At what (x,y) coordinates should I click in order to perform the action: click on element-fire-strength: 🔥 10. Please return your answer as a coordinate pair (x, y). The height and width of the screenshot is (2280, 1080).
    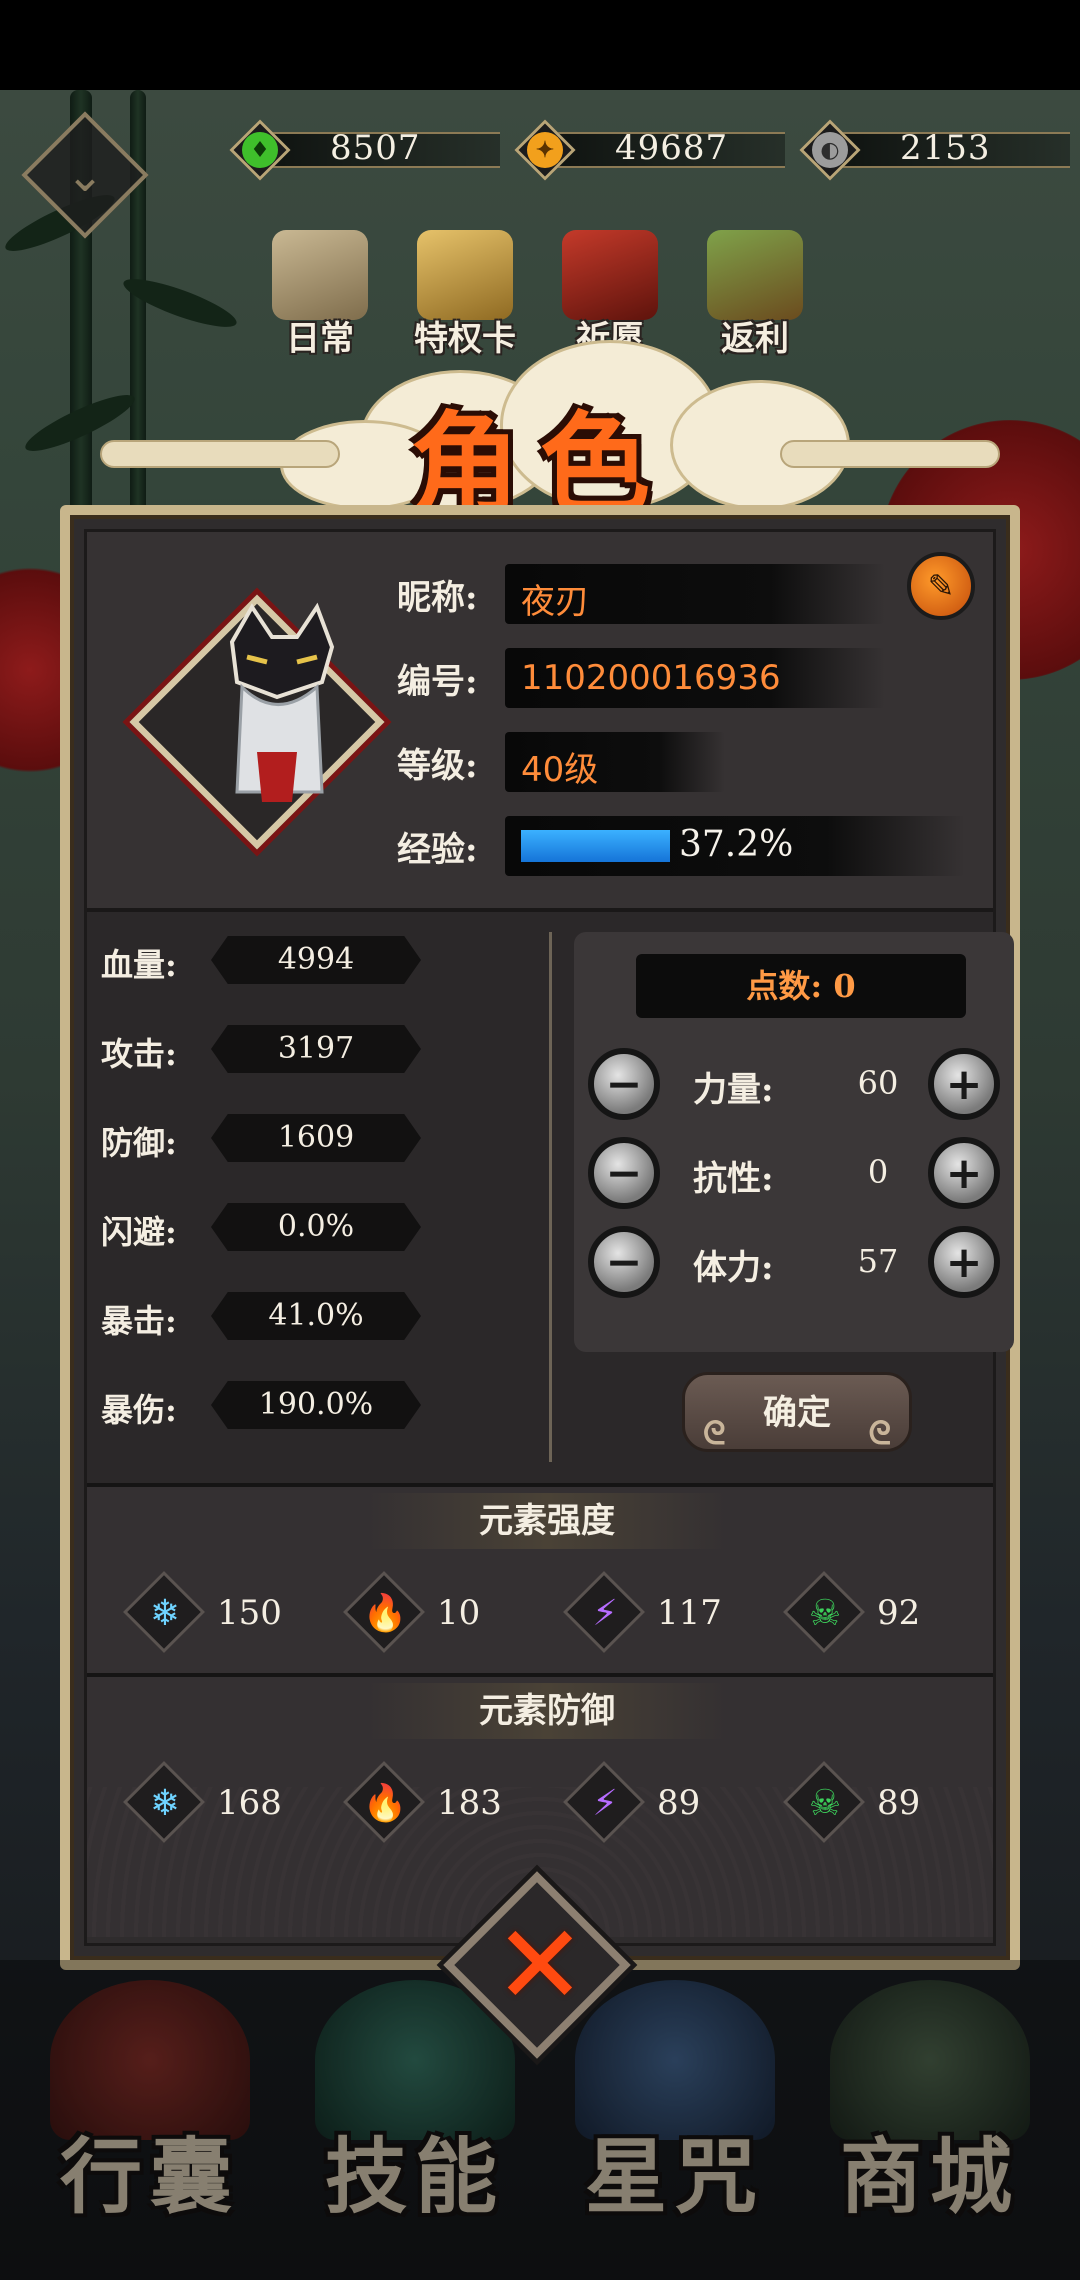
    Looking at the image, I should click on (447, 1613).